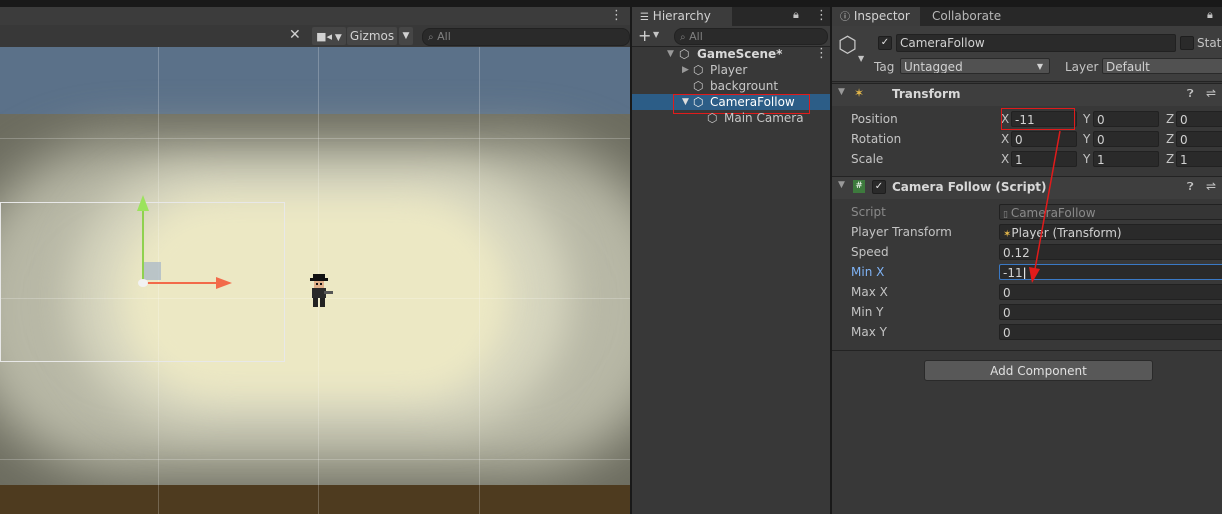 The image size is (1222, 514). Describe the element at coordinates (1045, 206) in the screenshot. I see `red-annotation-arrow` at that location.